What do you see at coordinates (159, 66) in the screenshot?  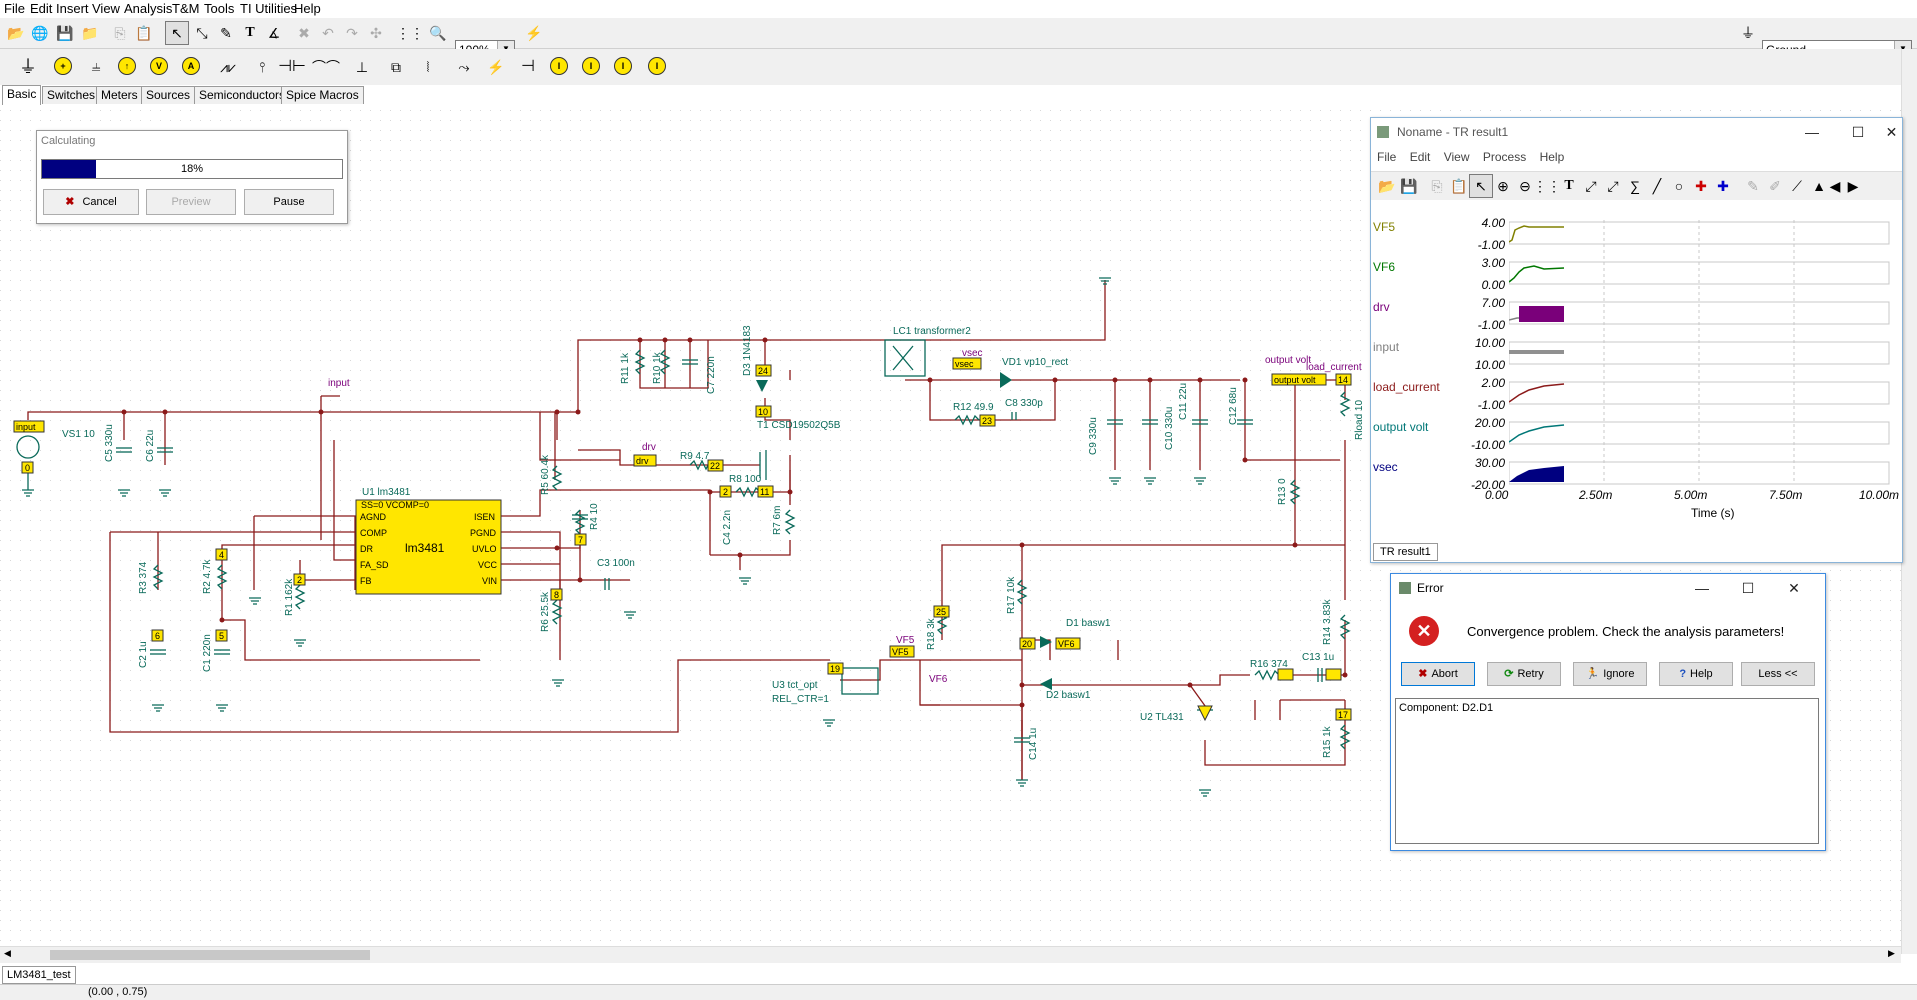 I see `voltage-source-icon: V` at bounding box center [159, 66].